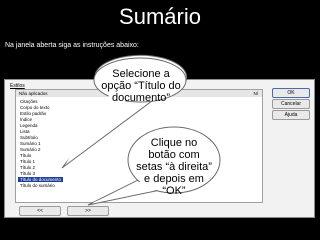 The image size is (320, 240). What do you see at coordinates (141, 86) in the screenshot?
I see `top-callout-text: Selecione a opção “Título do documento”` at bounding box center [141, 86].